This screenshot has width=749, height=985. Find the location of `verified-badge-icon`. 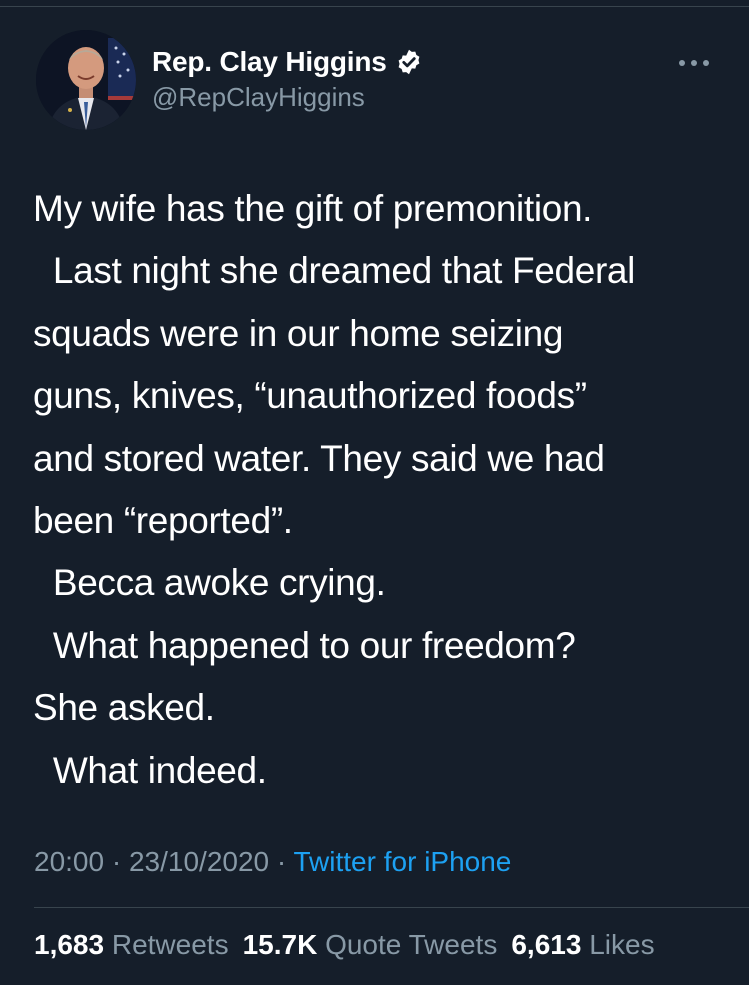

verified-badge-icon is located at coordinates (409, 62).